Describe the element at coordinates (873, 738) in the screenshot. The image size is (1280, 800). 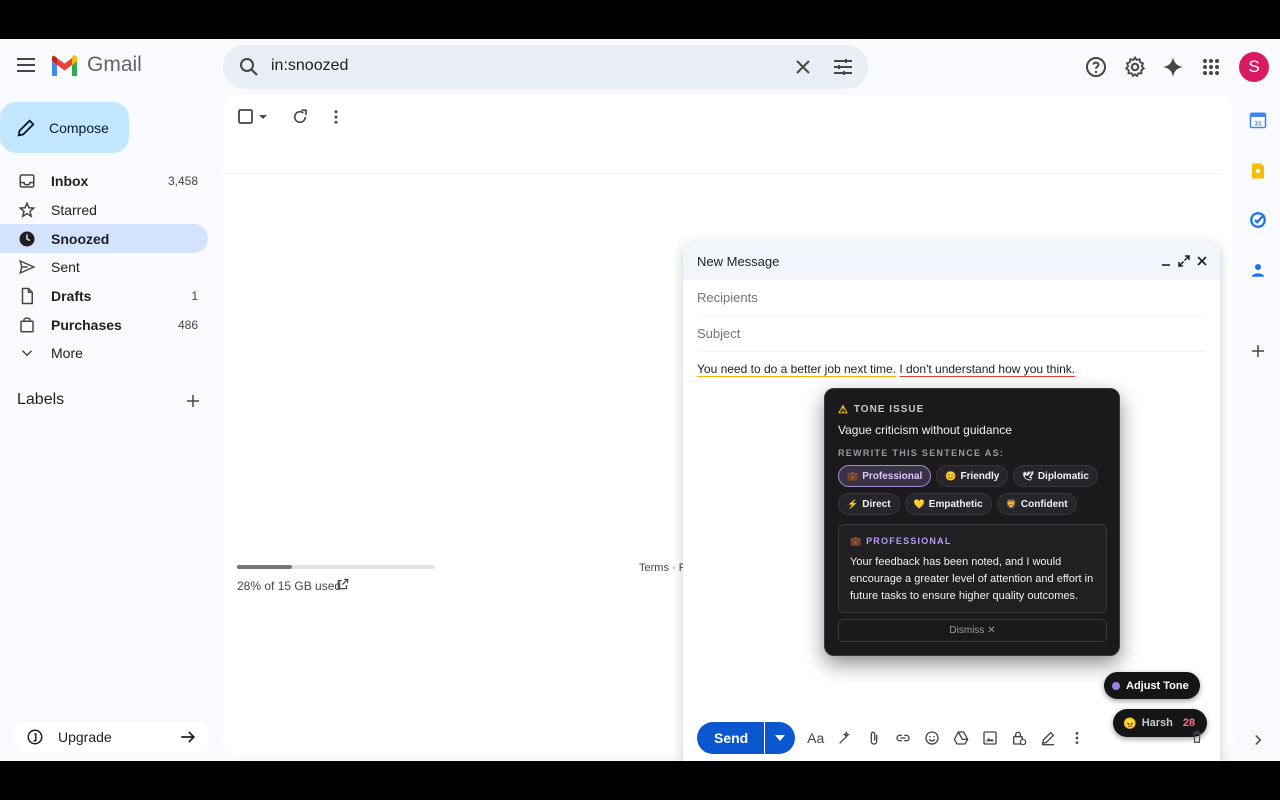
I see `attach-icon` at that location.